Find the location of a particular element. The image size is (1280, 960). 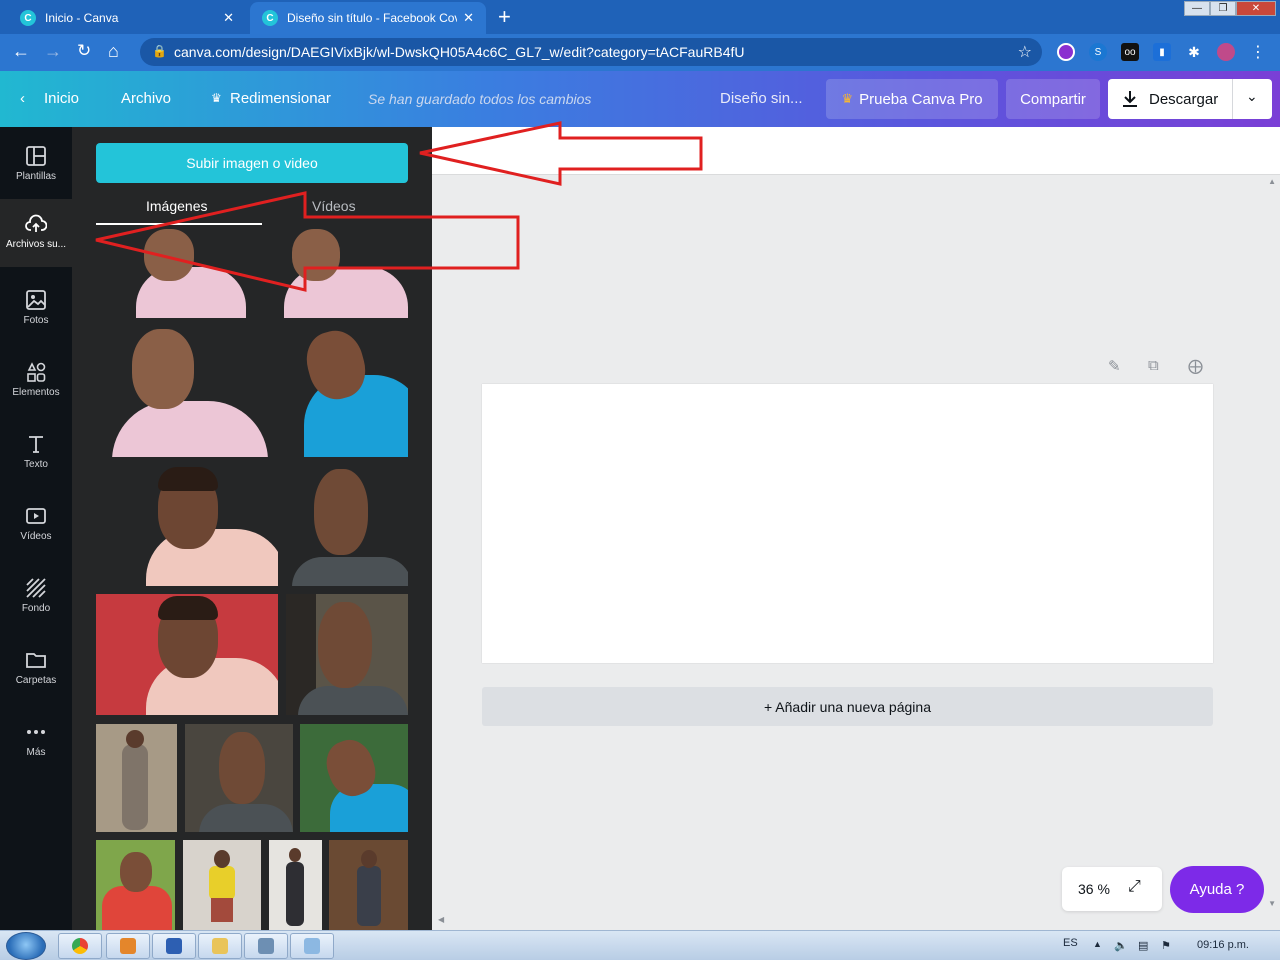

home-link: Inicio is located at coordinates (61, 98).